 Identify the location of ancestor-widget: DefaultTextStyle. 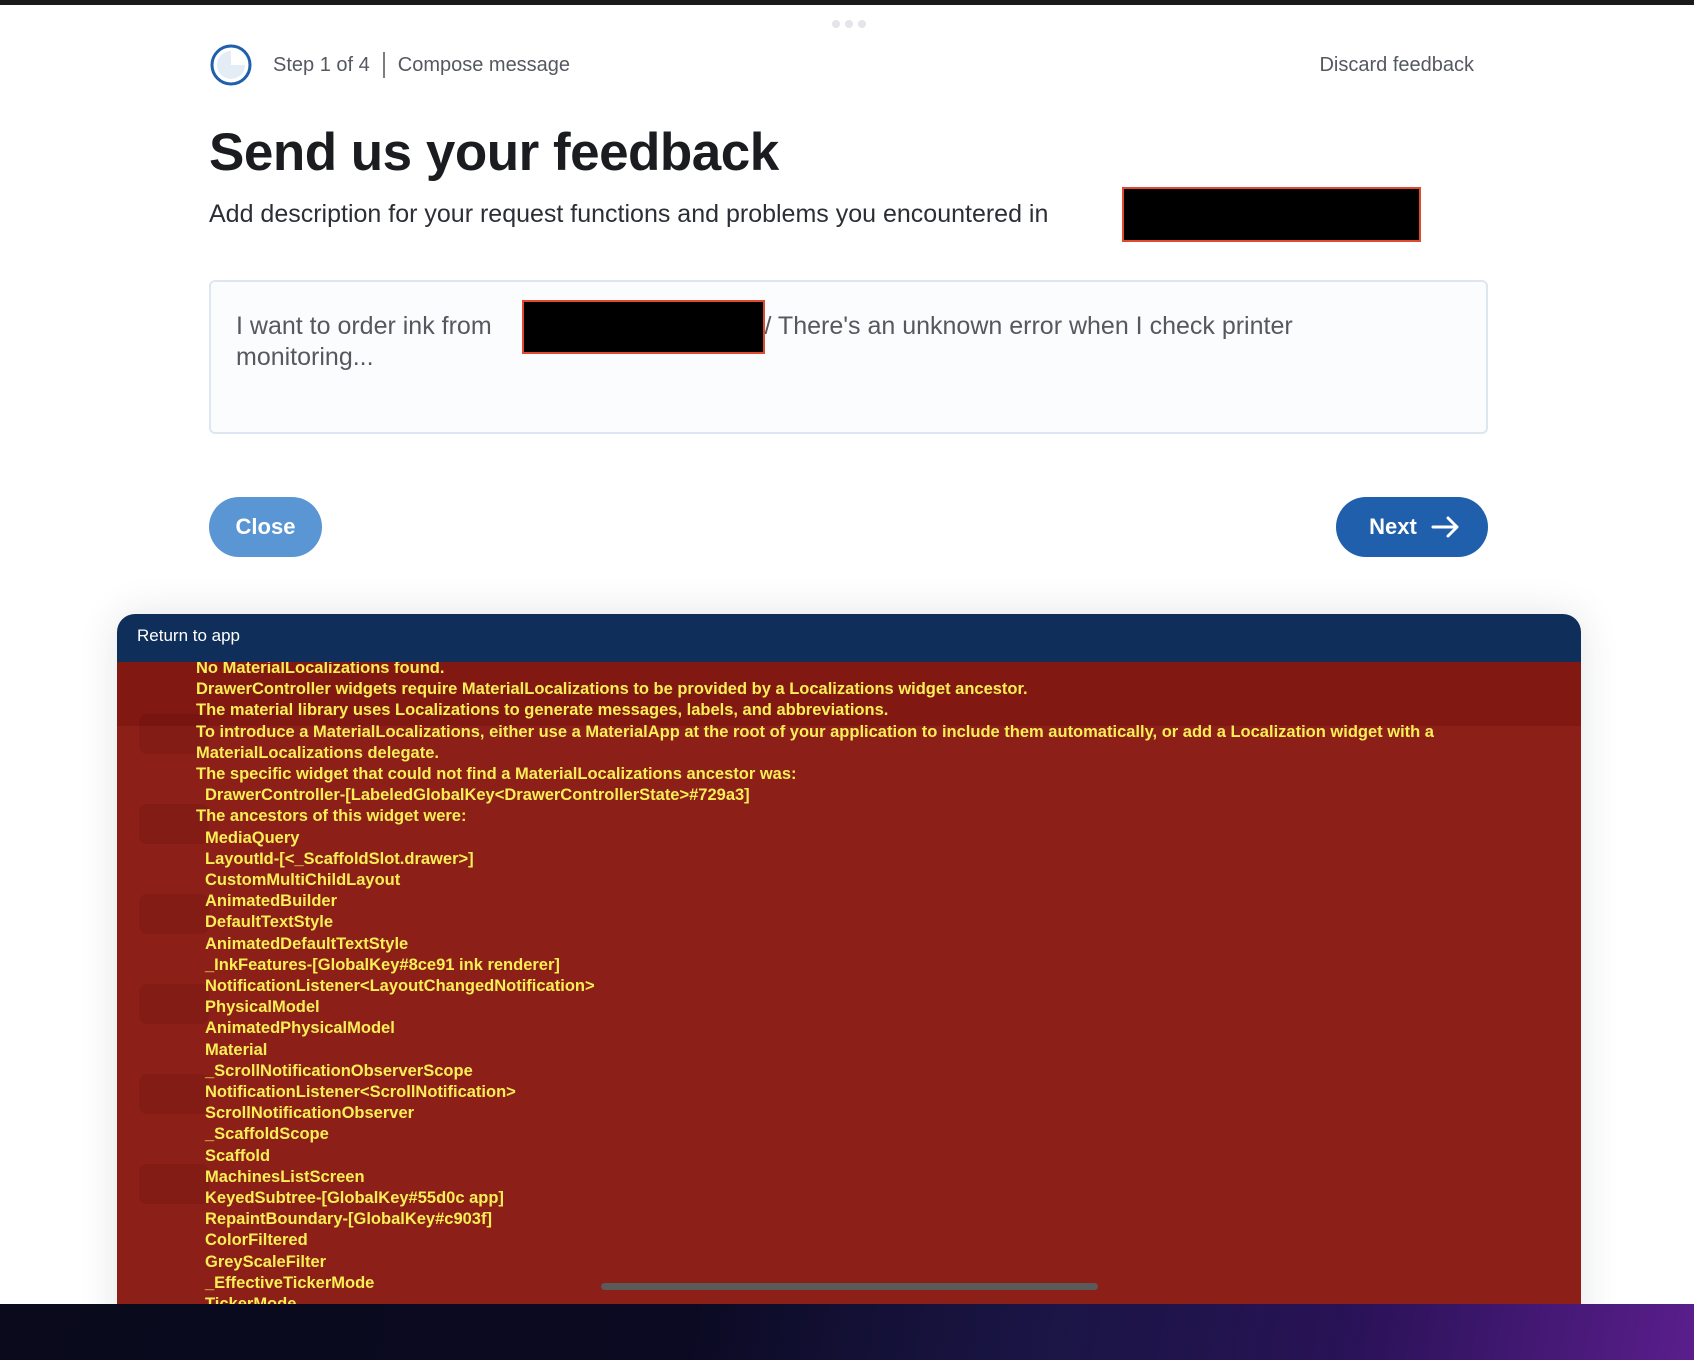
(269, 922).